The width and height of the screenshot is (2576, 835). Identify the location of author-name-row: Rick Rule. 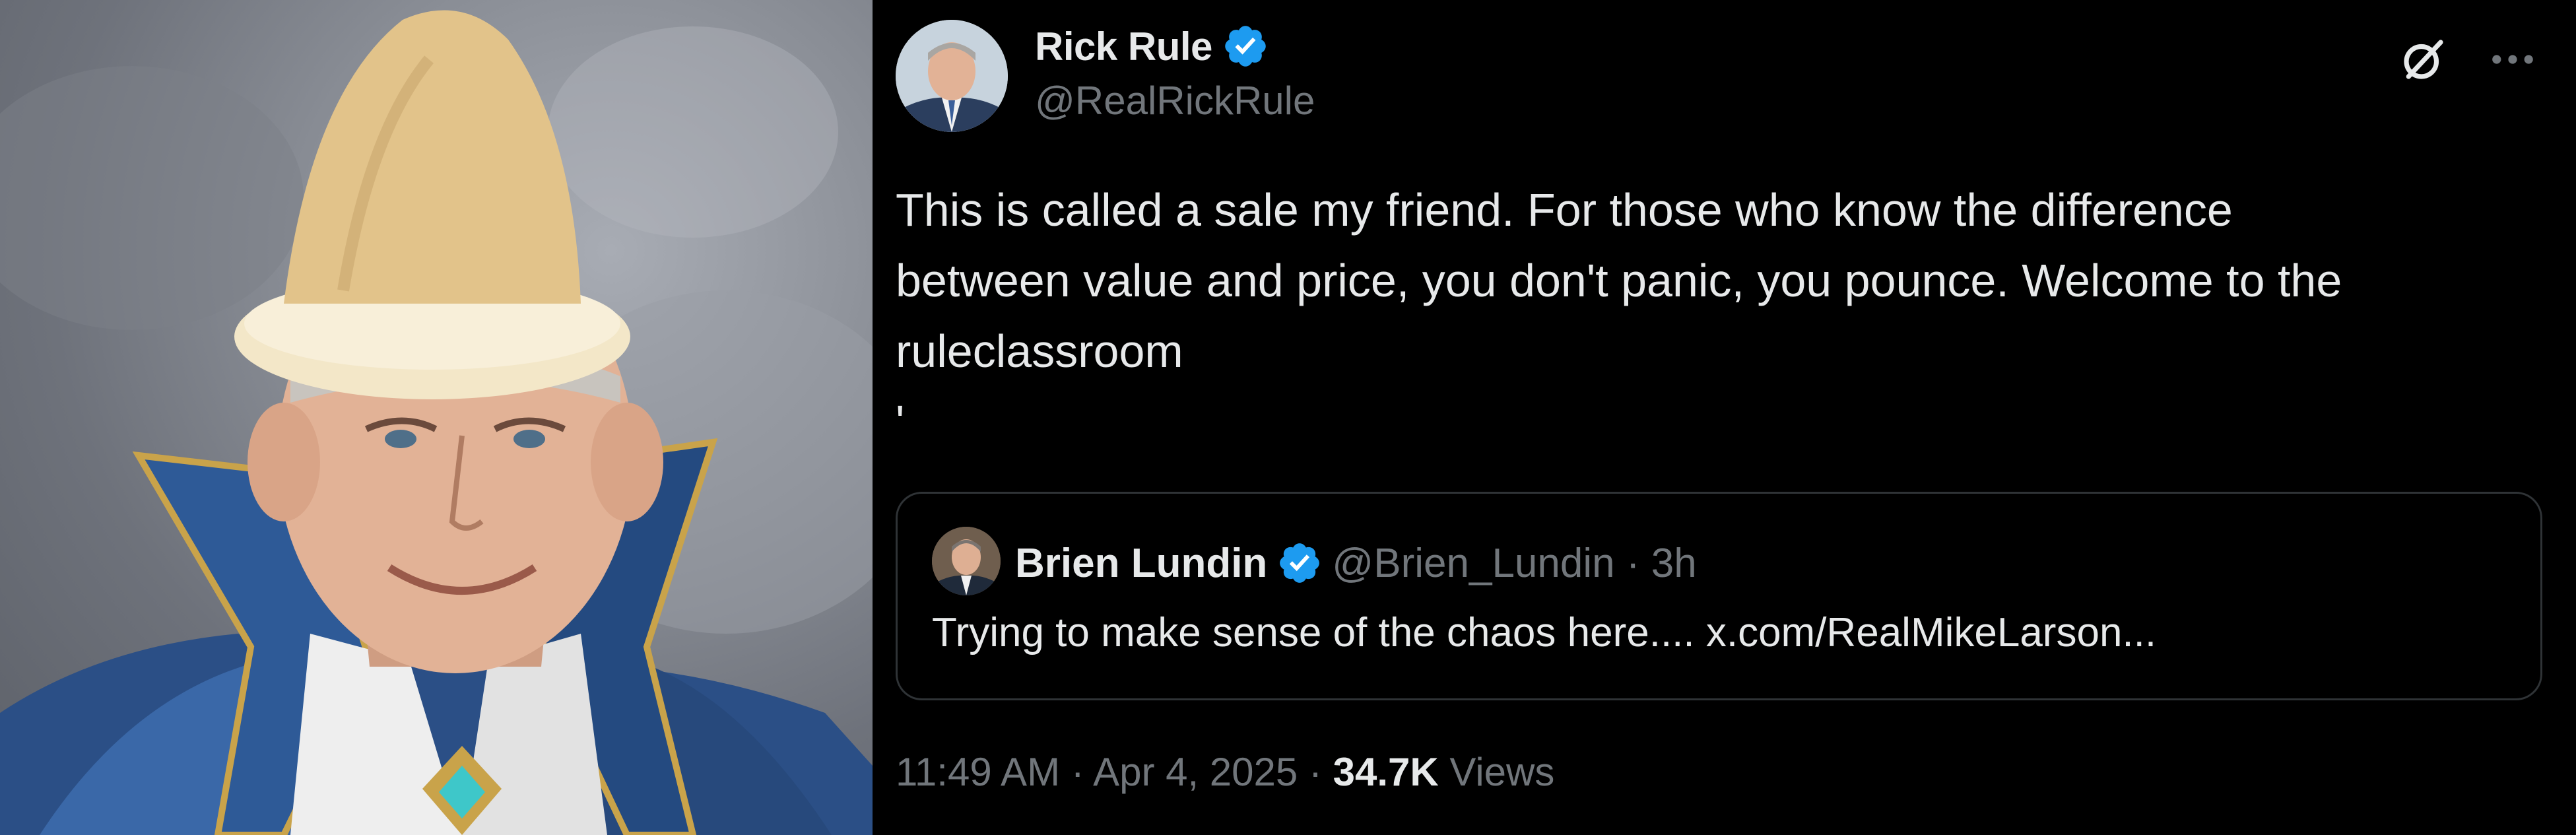
(1152, 46).